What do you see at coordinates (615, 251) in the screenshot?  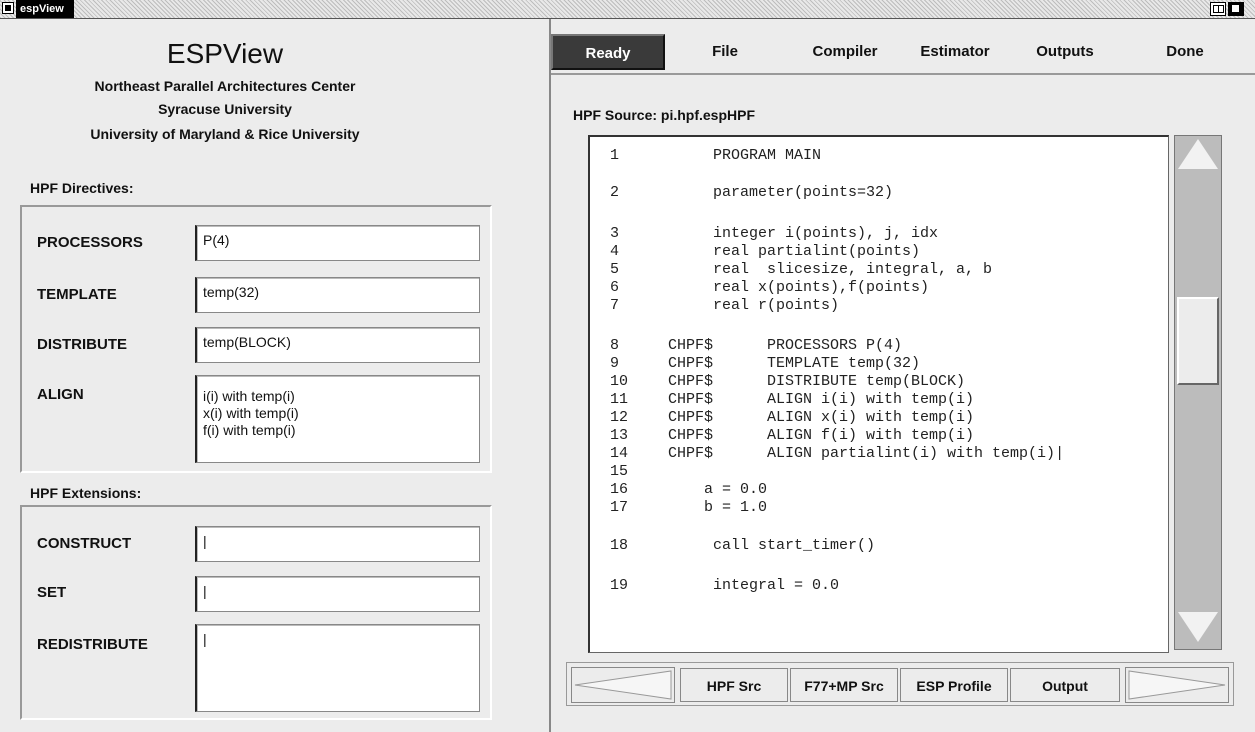 I see `line-number: 4` at bounding box center [615, 251].